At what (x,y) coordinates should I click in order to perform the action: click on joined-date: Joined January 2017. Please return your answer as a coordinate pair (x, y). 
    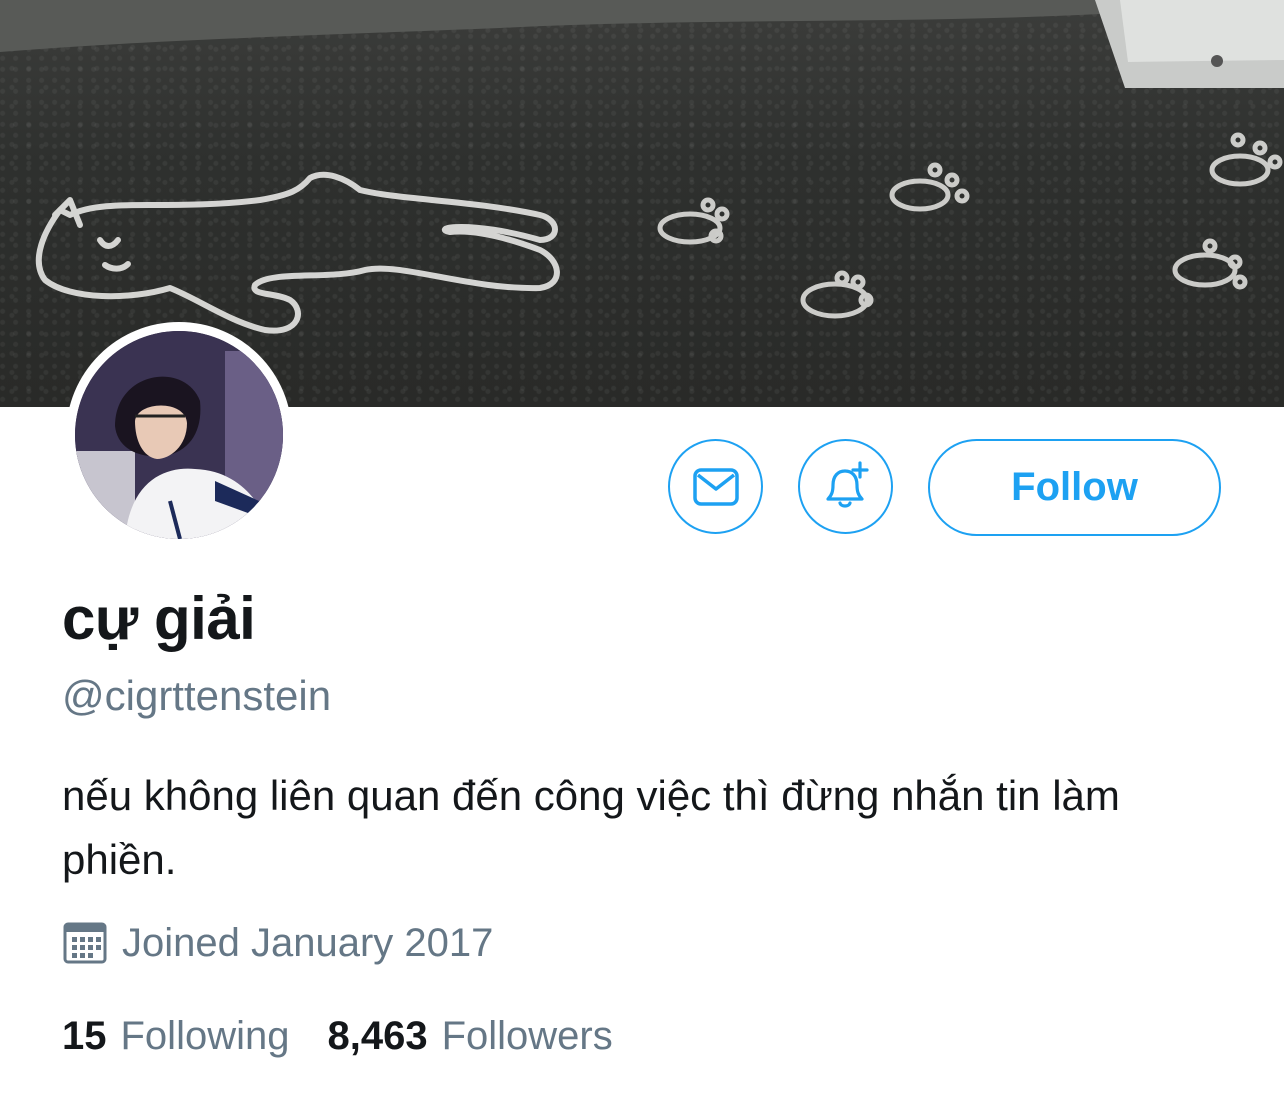
    Looking at the image, I should click on (277, 943).